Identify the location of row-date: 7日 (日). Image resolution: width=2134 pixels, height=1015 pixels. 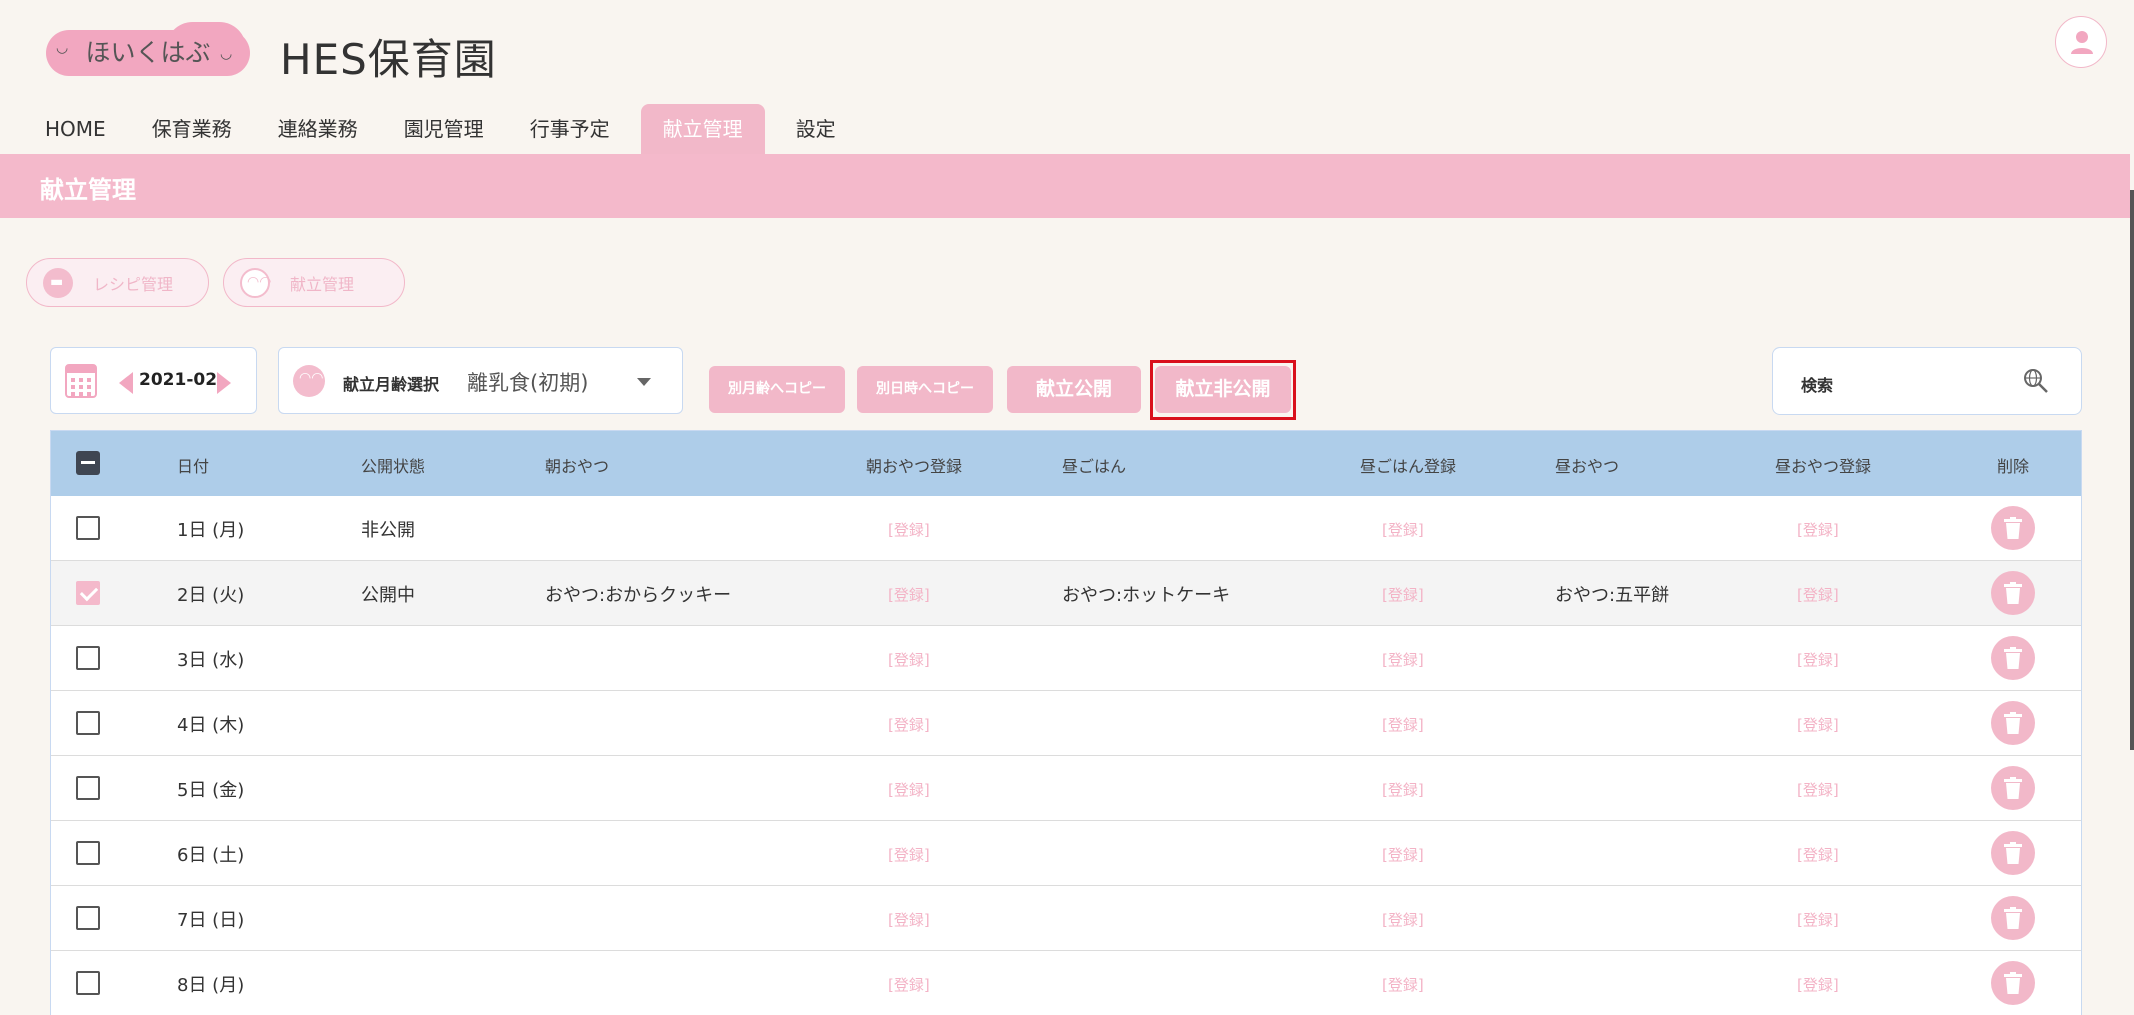
(211, 920).